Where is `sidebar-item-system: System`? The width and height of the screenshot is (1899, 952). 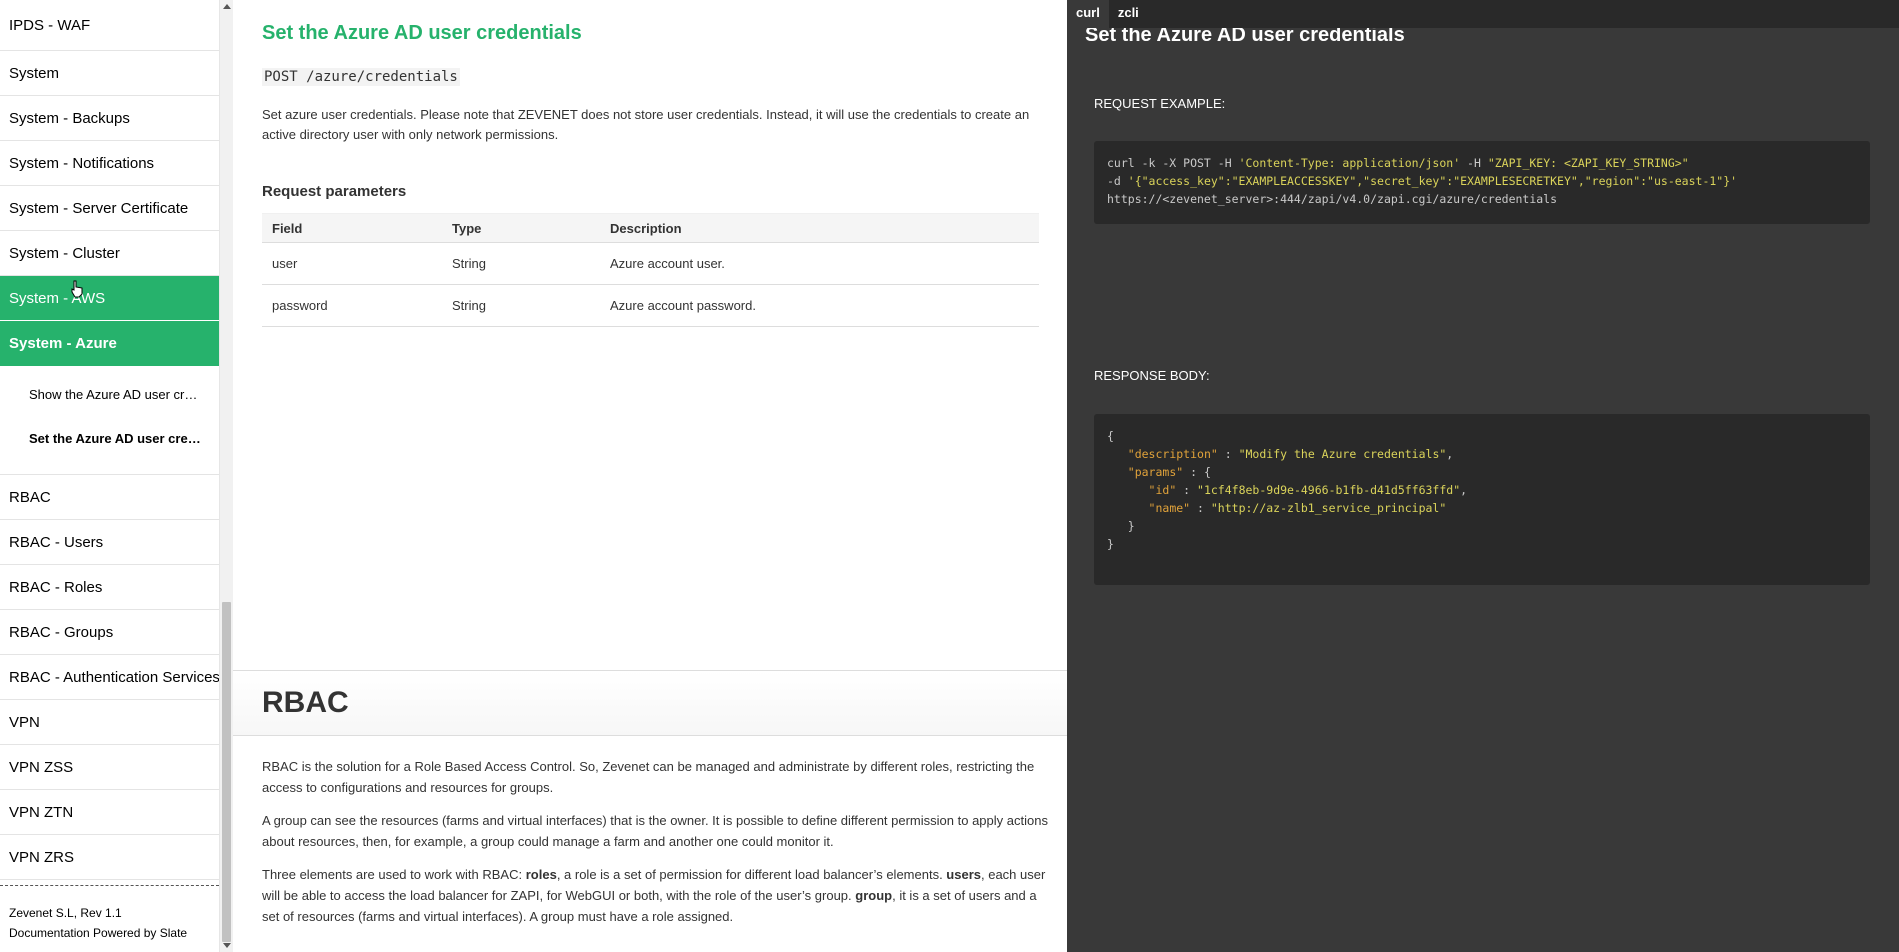 sidebar-item-system: System is located at coordinates (109, 73).